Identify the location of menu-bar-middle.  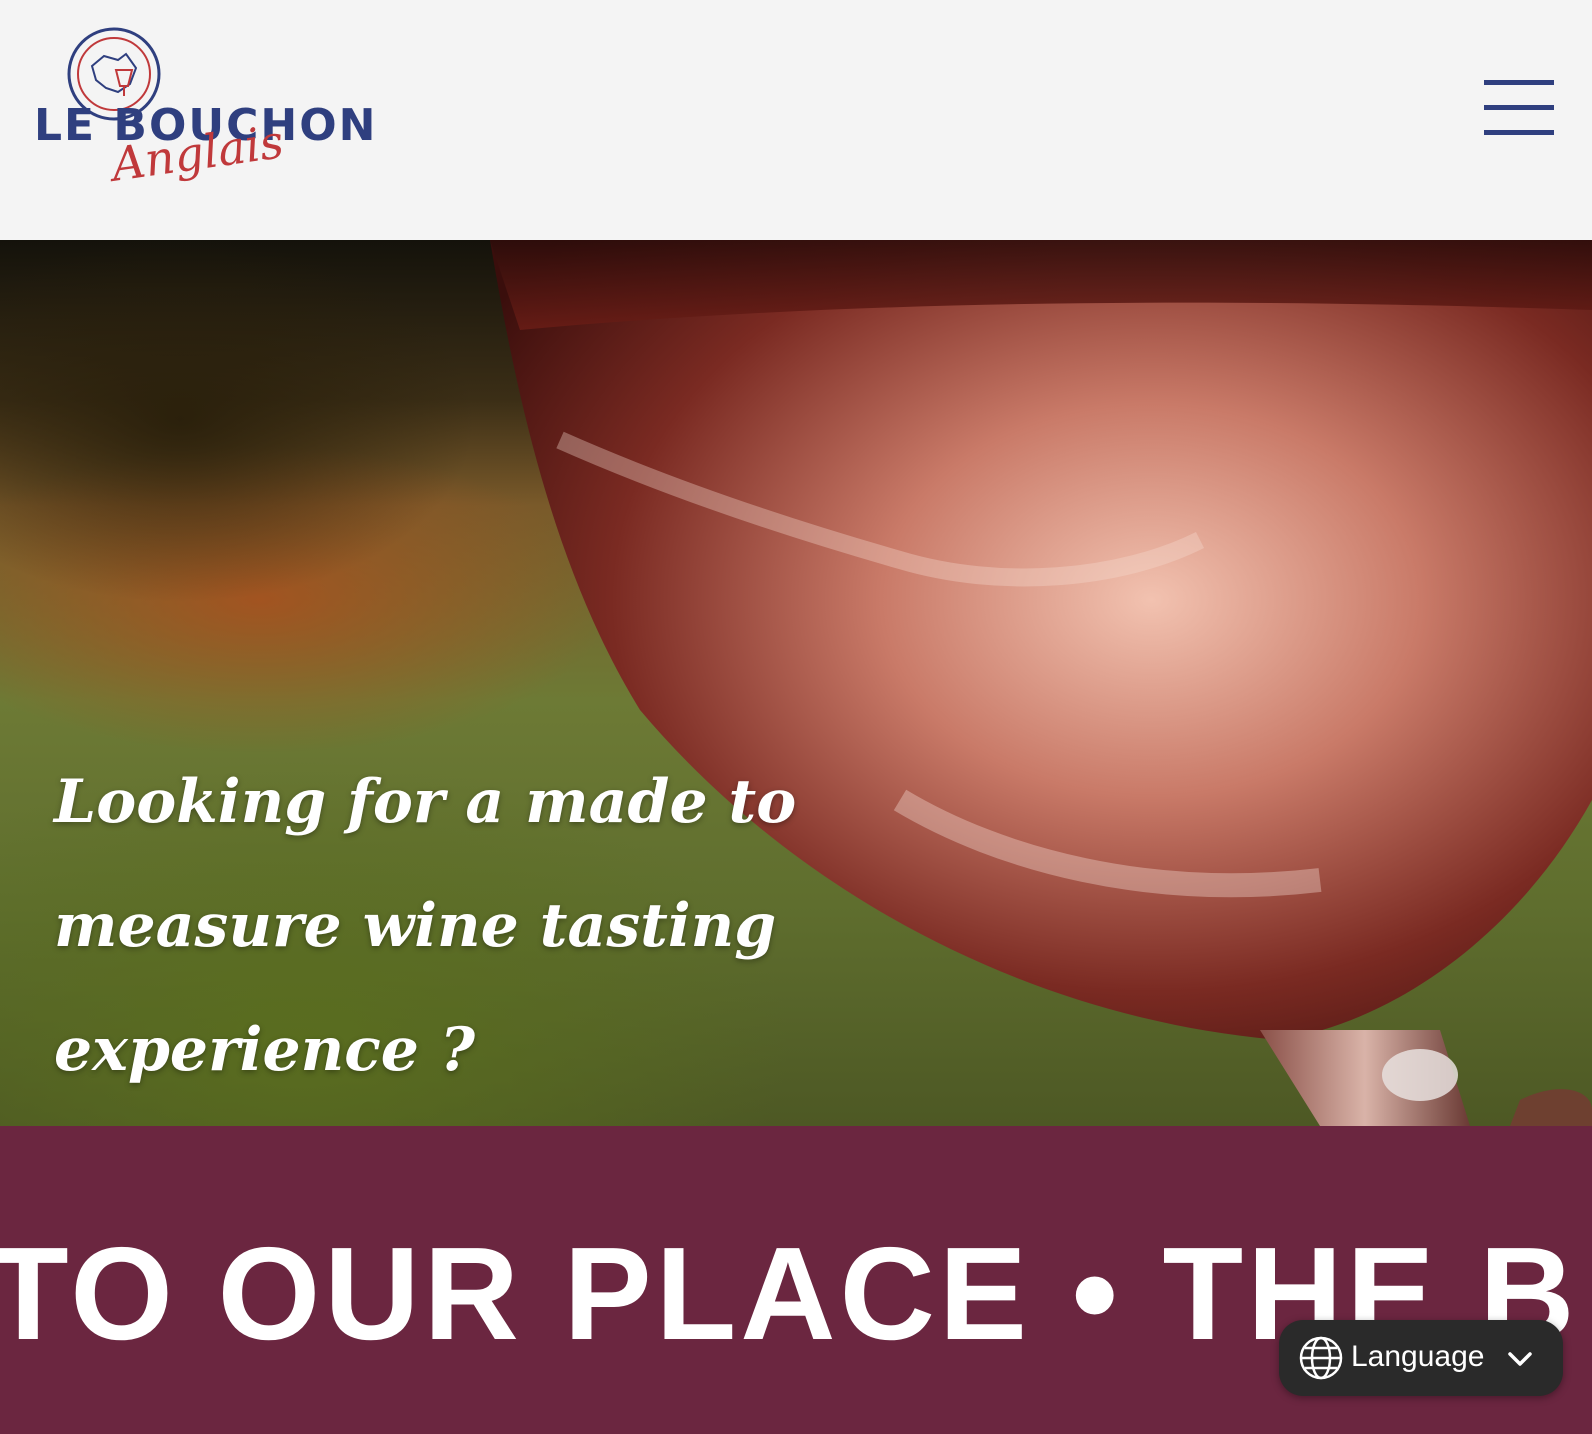
(1519, 107).